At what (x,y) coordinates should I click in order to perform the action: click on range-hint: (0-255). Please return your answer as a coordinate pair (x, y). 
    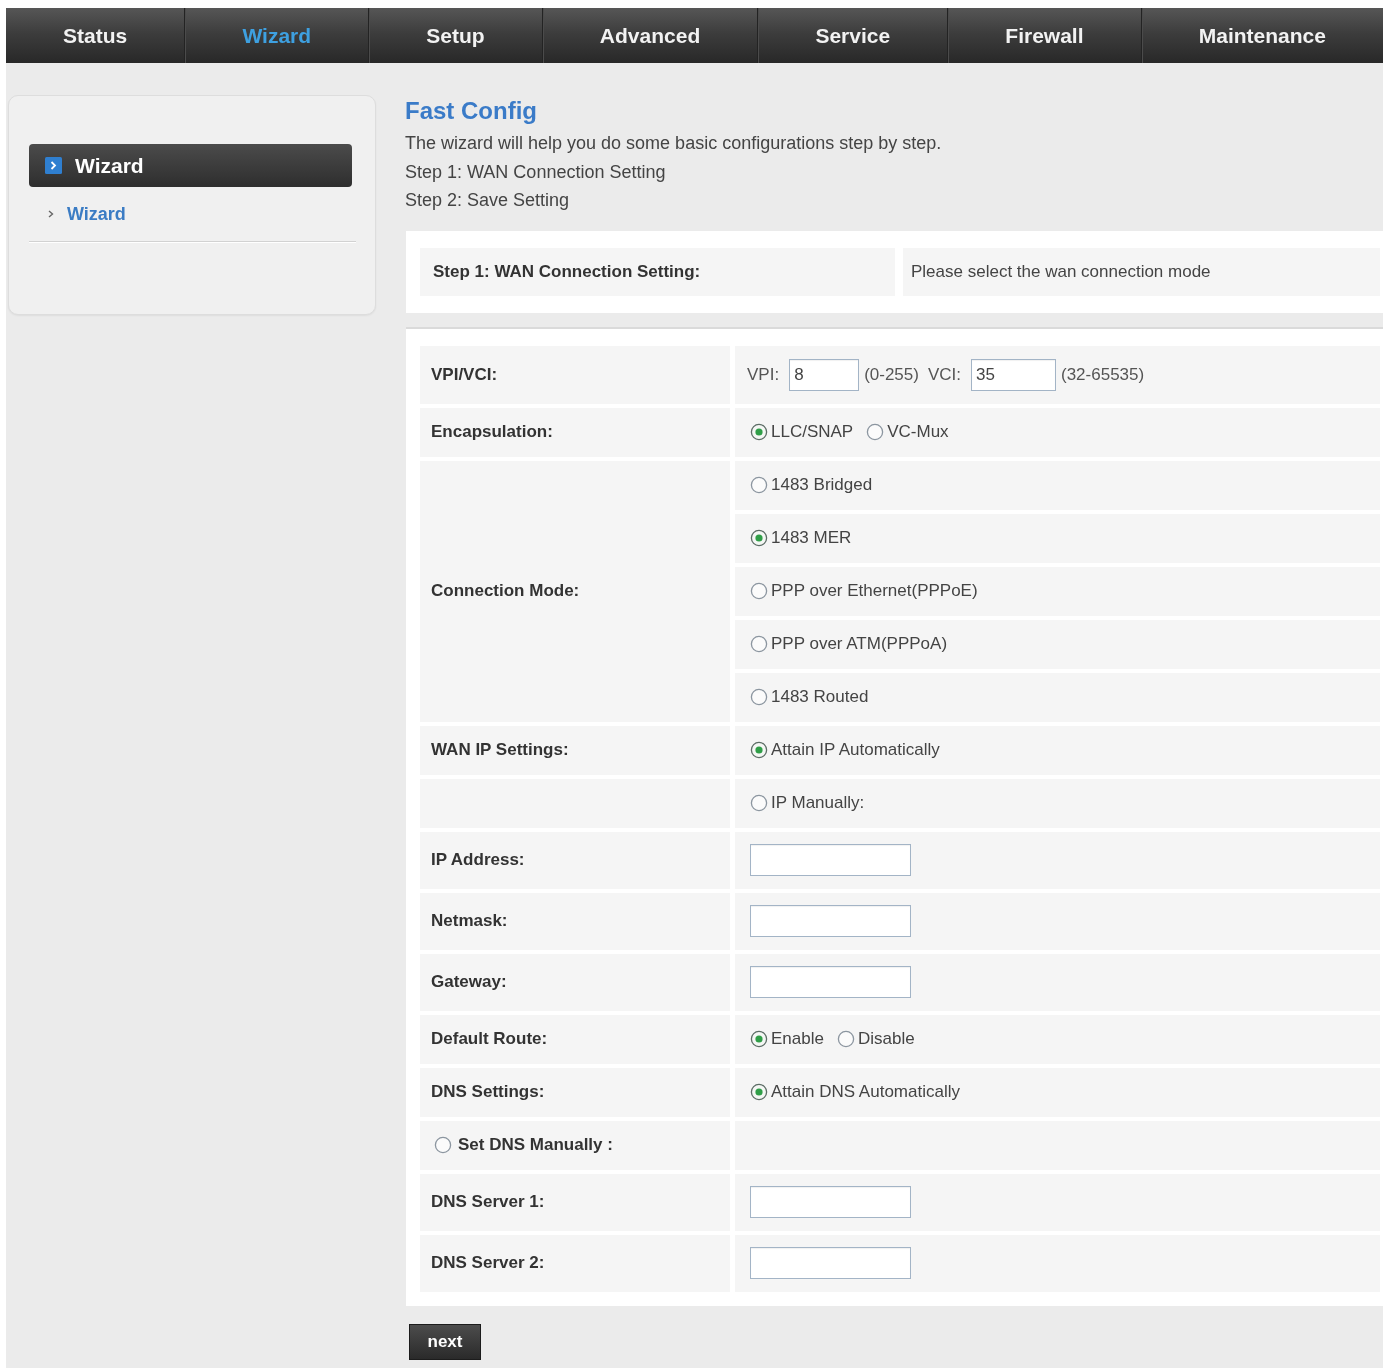
    Looking at the image, I should click on (891, 374).